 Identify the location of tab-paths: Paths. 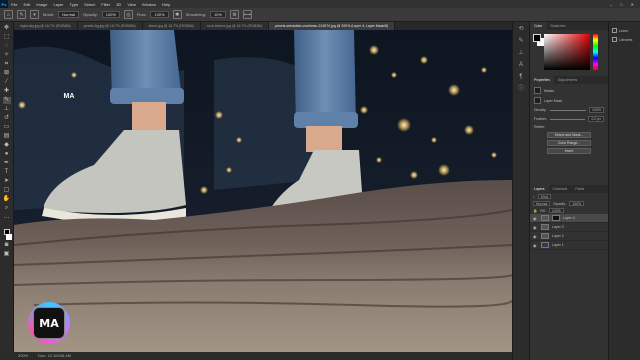
(579, 189).